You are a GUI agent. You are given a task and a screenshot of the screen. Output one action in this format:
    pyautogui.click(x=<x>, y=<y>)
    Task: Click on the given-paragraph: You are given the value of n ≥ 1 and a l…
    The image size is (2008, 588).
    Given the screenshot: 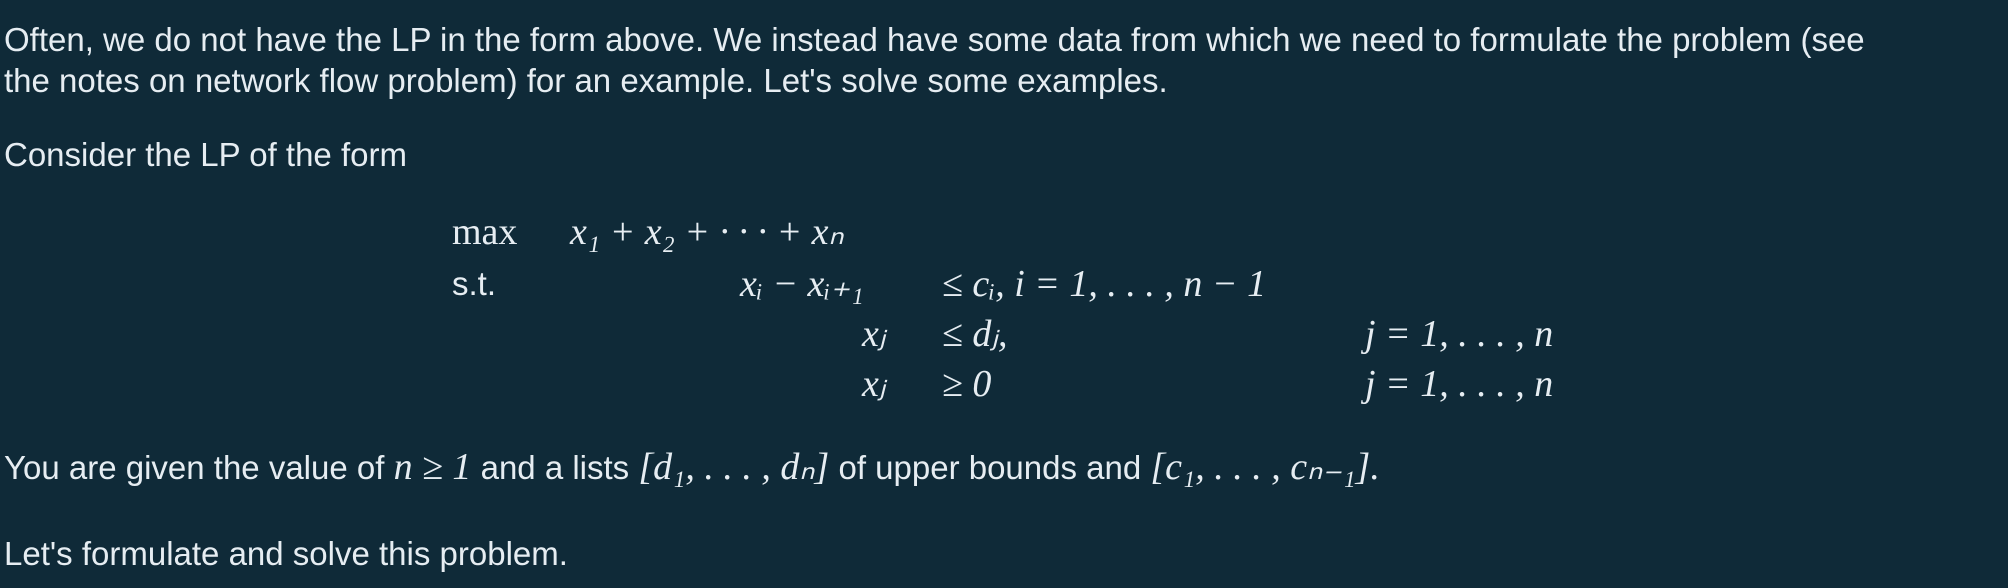 What is the action you would take?
    pyautogui.click(x=692, y=467)
    